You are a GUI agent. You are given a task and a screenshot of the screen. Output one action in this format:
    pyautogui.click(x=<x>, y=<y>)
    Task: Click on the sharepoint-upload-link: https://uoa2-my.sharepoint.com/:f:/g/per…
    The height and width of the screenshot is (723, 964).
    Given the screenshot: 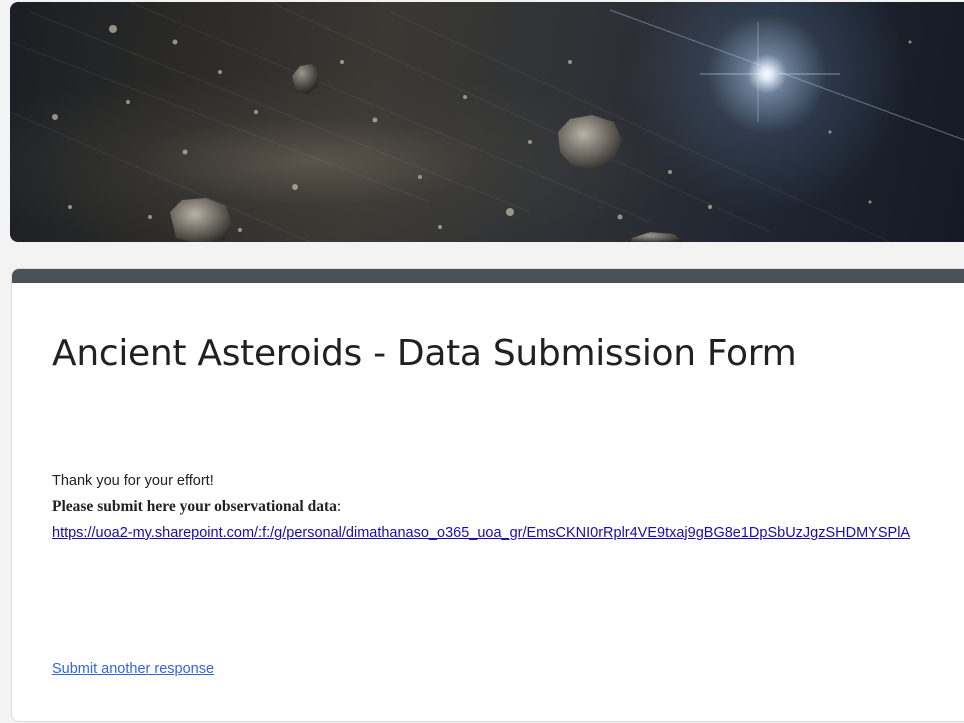 What is the action you would take?
    pyautogui.click(x=489, y=533)
    